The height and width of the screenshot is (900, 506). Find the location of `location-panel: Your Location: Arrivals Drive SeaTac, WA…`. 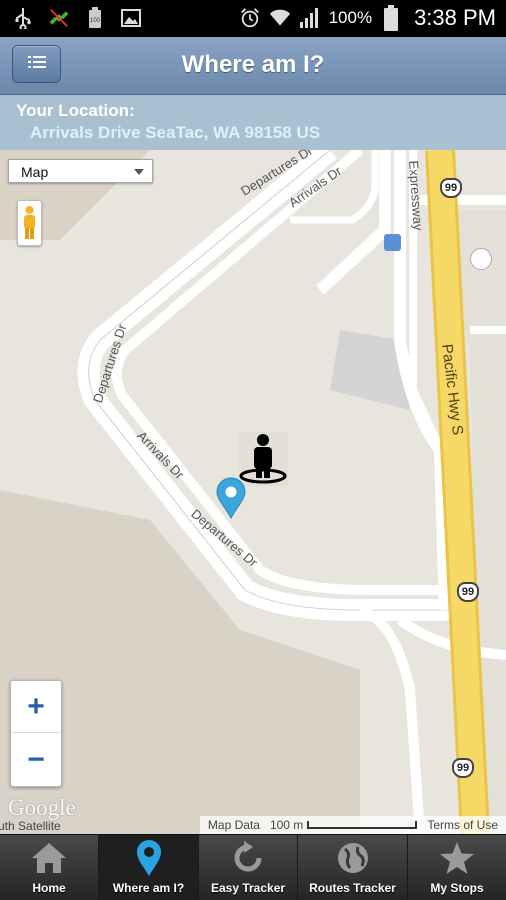

location-panel: Your Location: Arrivals Drive SeaTac, WA… is located at coordinates (253, 122).